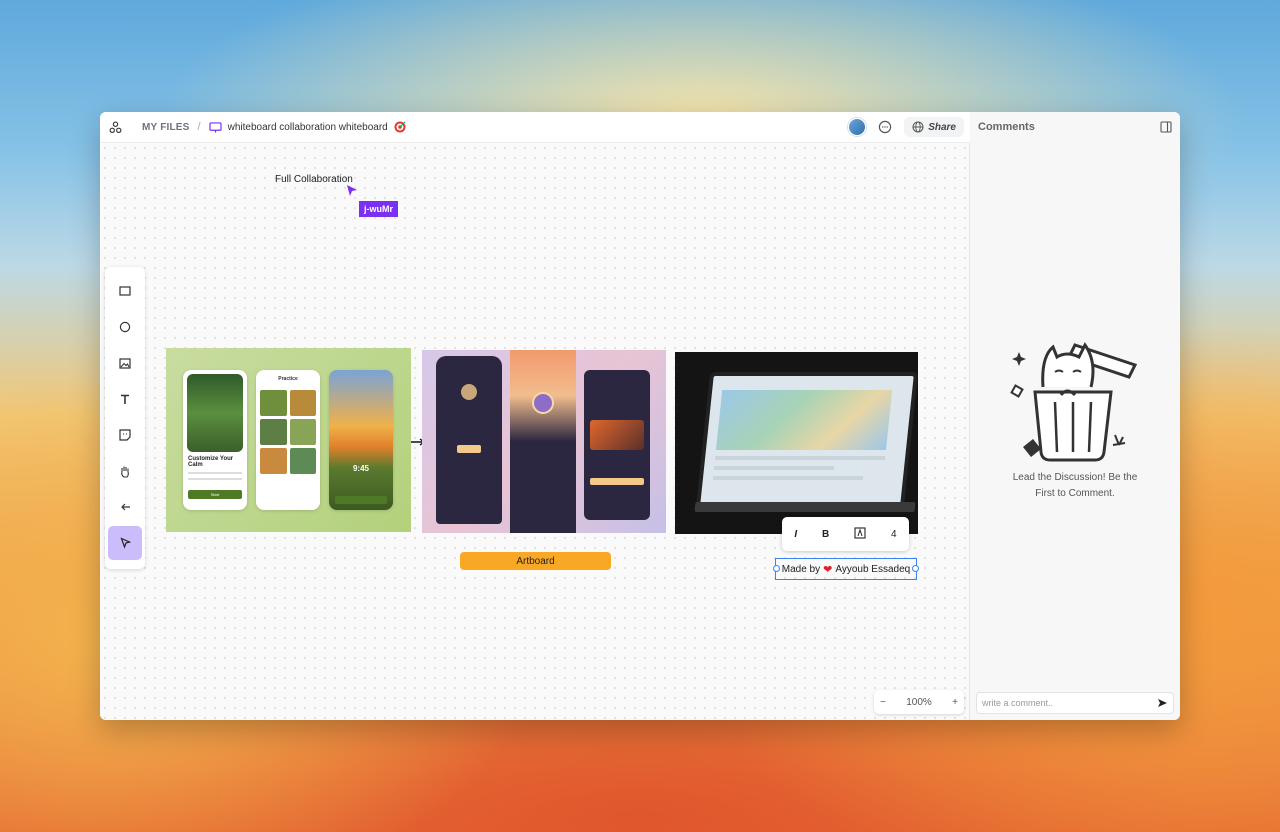 This screenshot has width=1280, height=832. I want to click on mock-phone-1: Customize Your Calm Start, so click(215, 440).